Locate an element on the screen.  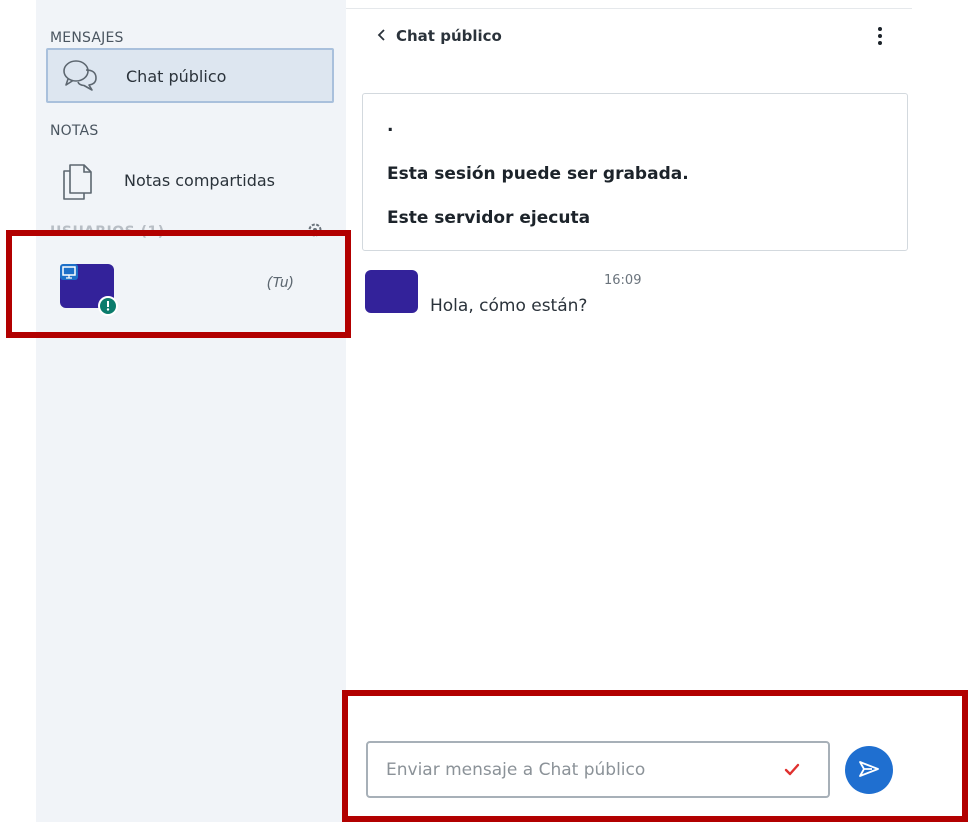
kebab-menu-icon is located at coordinates (880, 36).